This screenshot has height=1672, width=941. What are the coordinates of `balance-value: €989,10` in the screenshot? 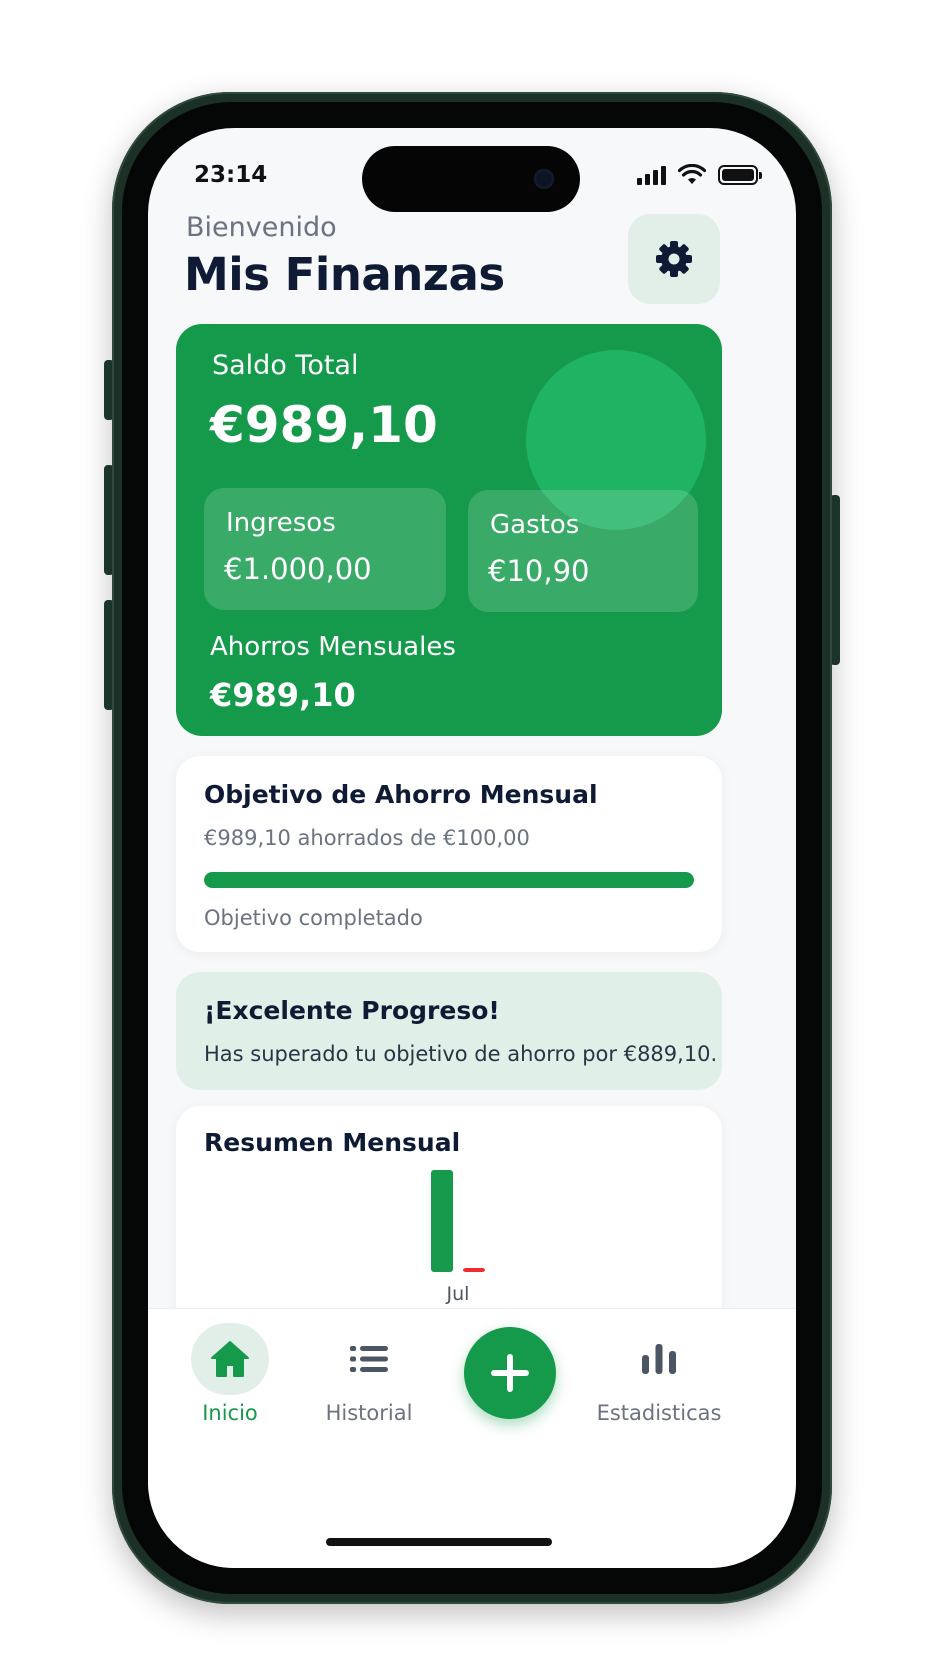 It's located at (324, 425).